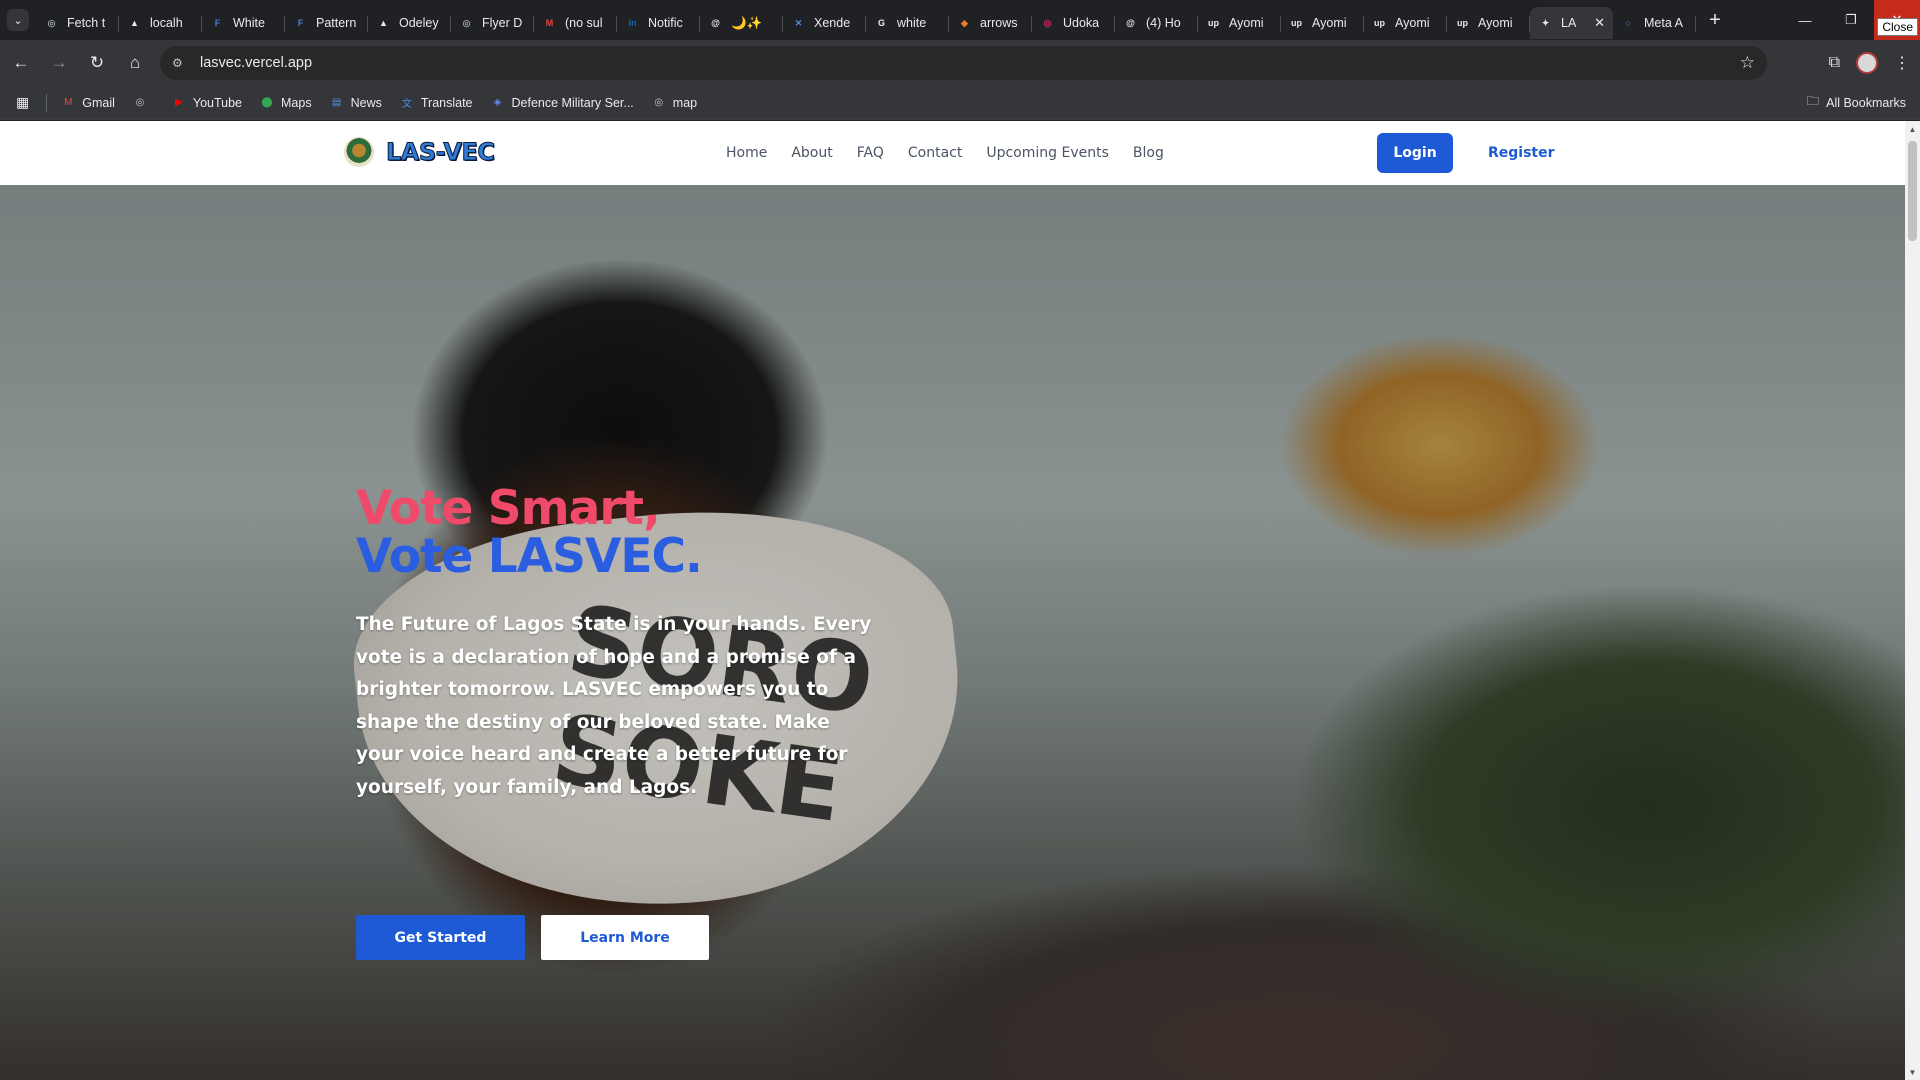 This screenshot has height=1080, width=1920. I want to click on extensions-icon: ⧉, so click(1834, 63).